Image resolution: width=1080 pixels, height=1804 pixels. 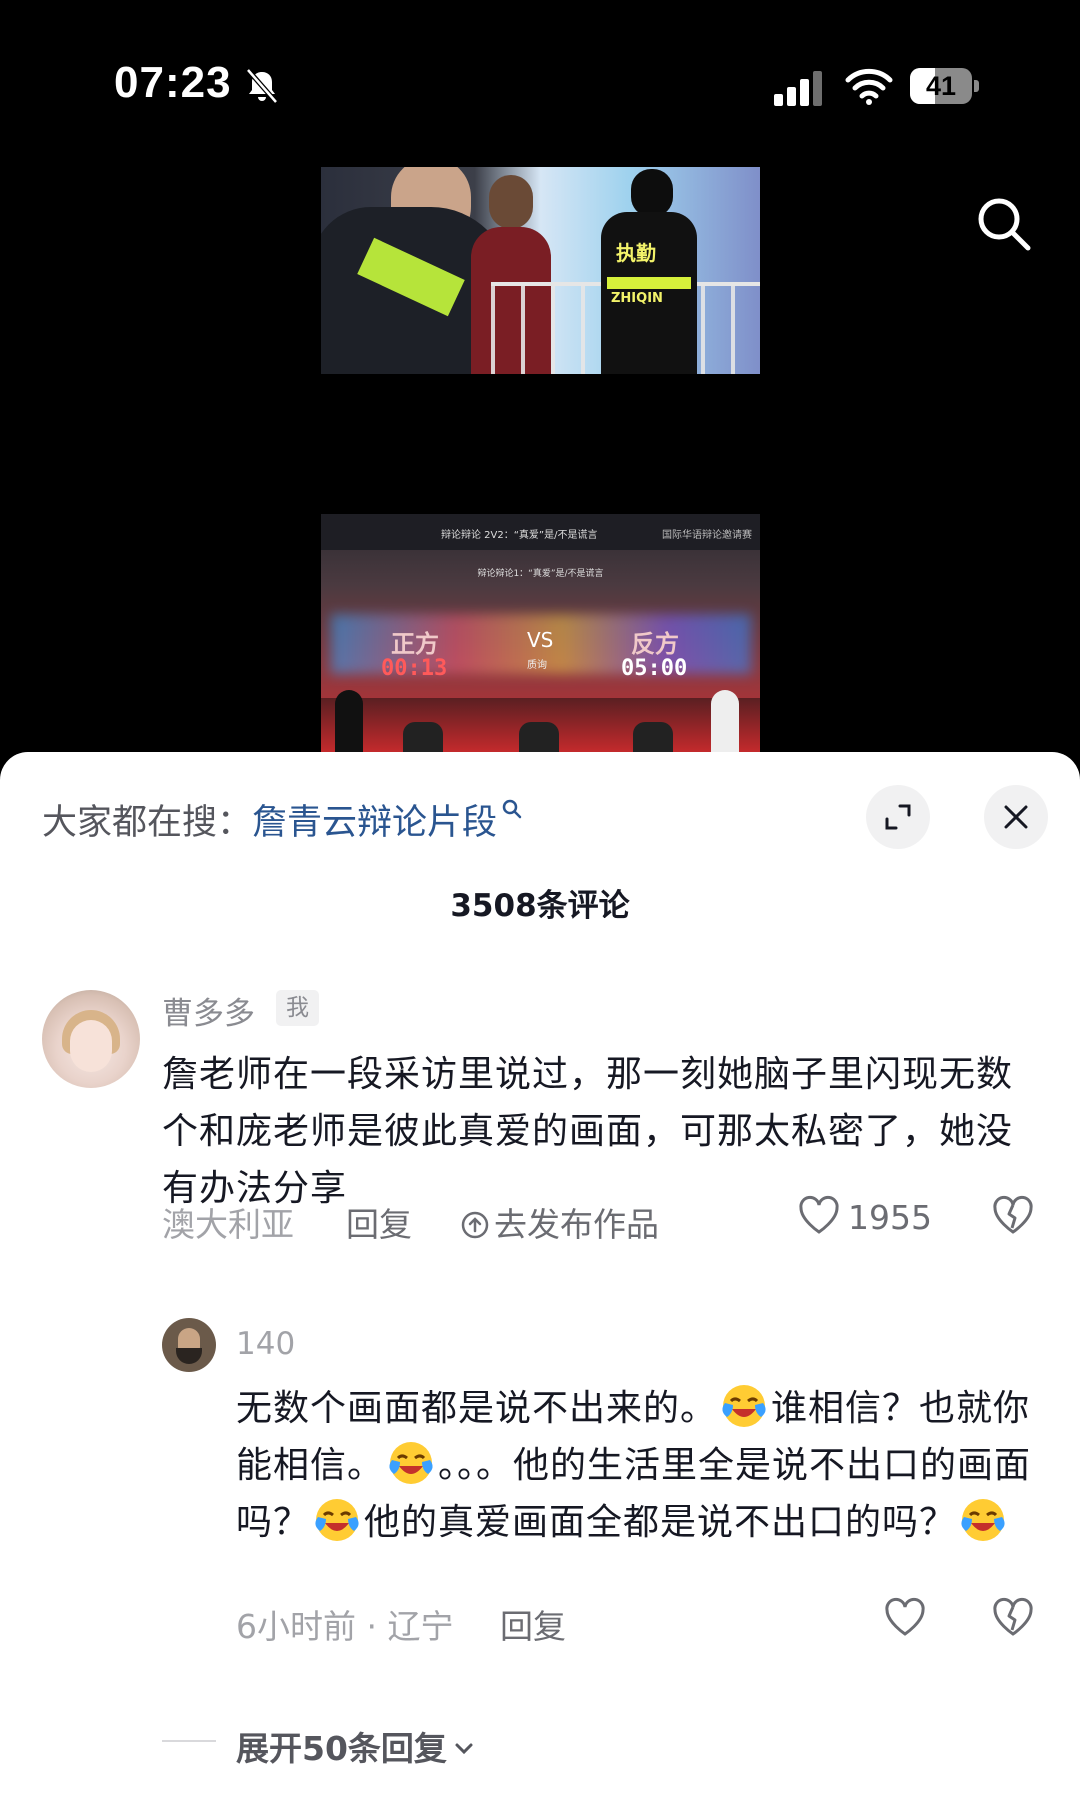 I want to click on trending-search: 大家都在搜：詹青云辩论片段, so click(x=282, y=819).